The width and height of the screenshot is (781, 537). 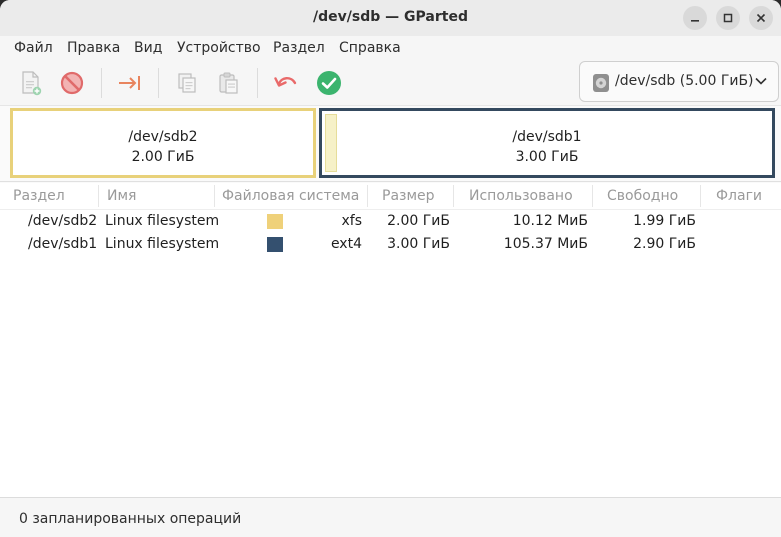 I want to click on column-header-size: Размер, so click(x=408, y=196).